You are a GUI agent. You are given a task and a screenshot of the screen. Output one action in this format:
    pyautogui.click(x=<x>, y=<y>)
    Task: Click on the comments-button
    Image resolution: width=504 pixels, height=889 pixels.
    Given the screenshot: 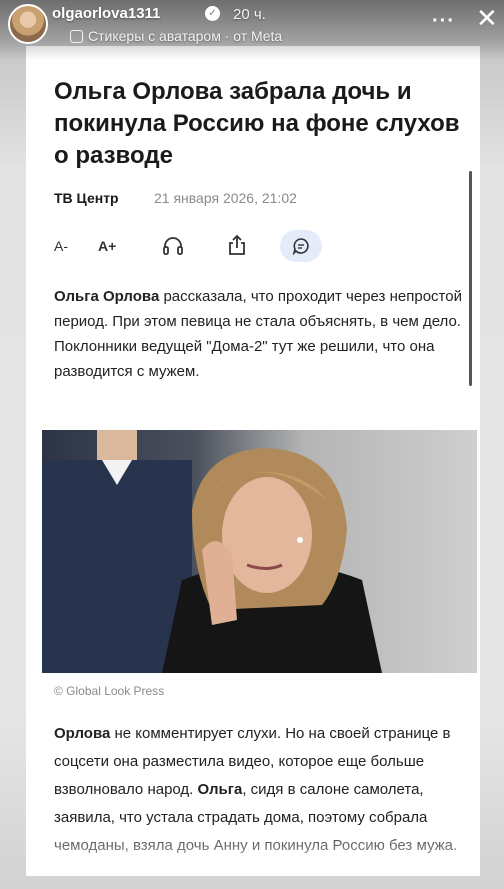 What is the action you would take?
    pyautogui.click(x=301, y=246)
    